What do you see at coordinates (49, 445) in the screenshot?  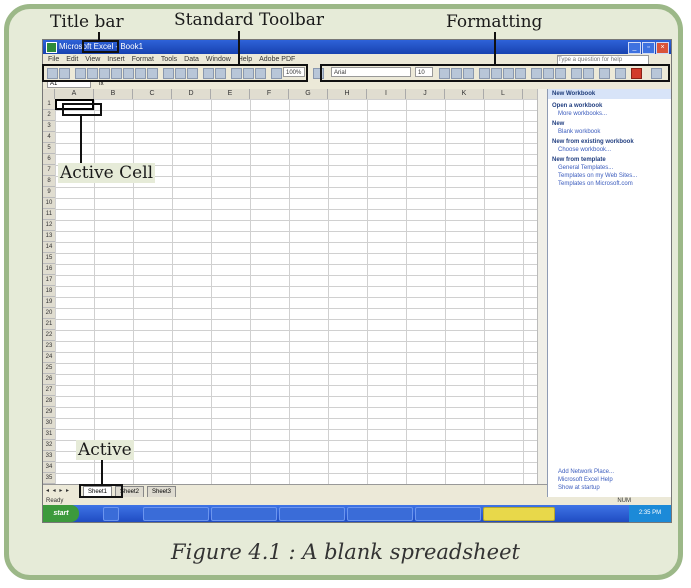 I see `row-header: 32` at bounding box center [49, 445].